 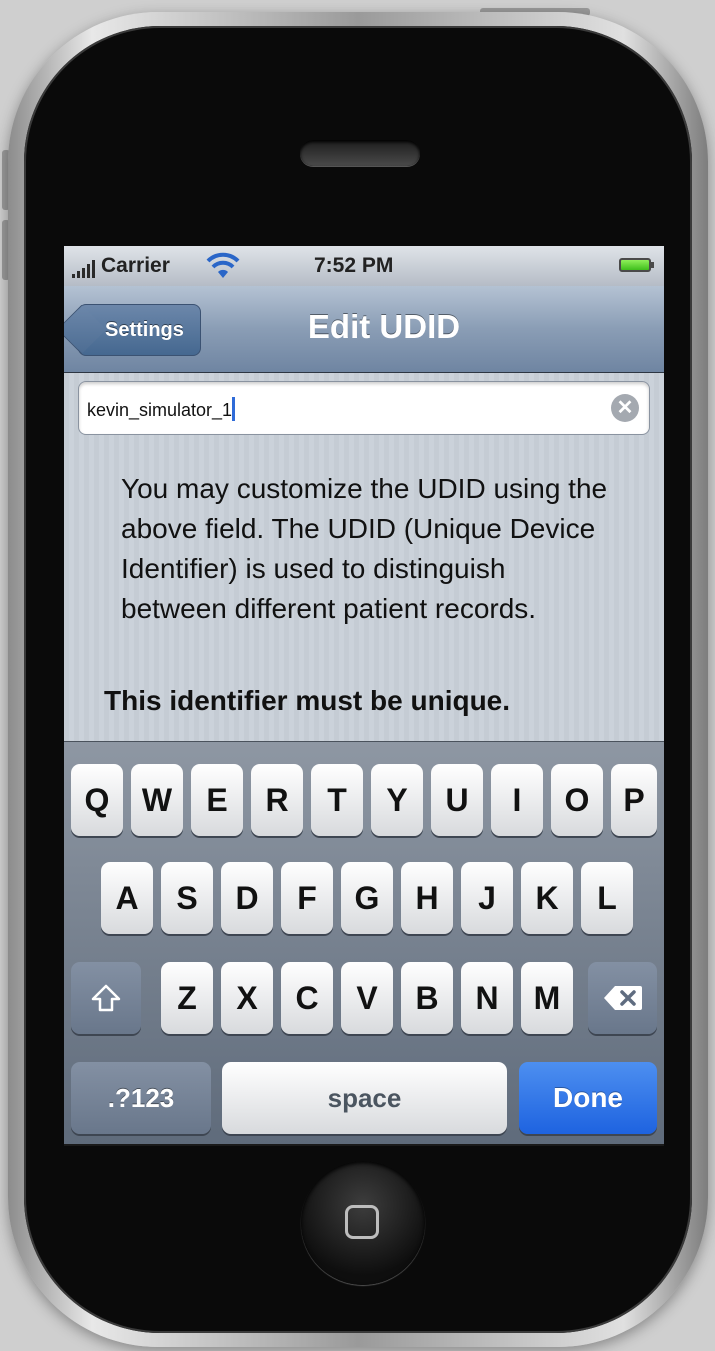 What do you see at coordinates (144, 330) in the screenshot?
I see `back-button-label: Settings` at bounding box center [144, 330].